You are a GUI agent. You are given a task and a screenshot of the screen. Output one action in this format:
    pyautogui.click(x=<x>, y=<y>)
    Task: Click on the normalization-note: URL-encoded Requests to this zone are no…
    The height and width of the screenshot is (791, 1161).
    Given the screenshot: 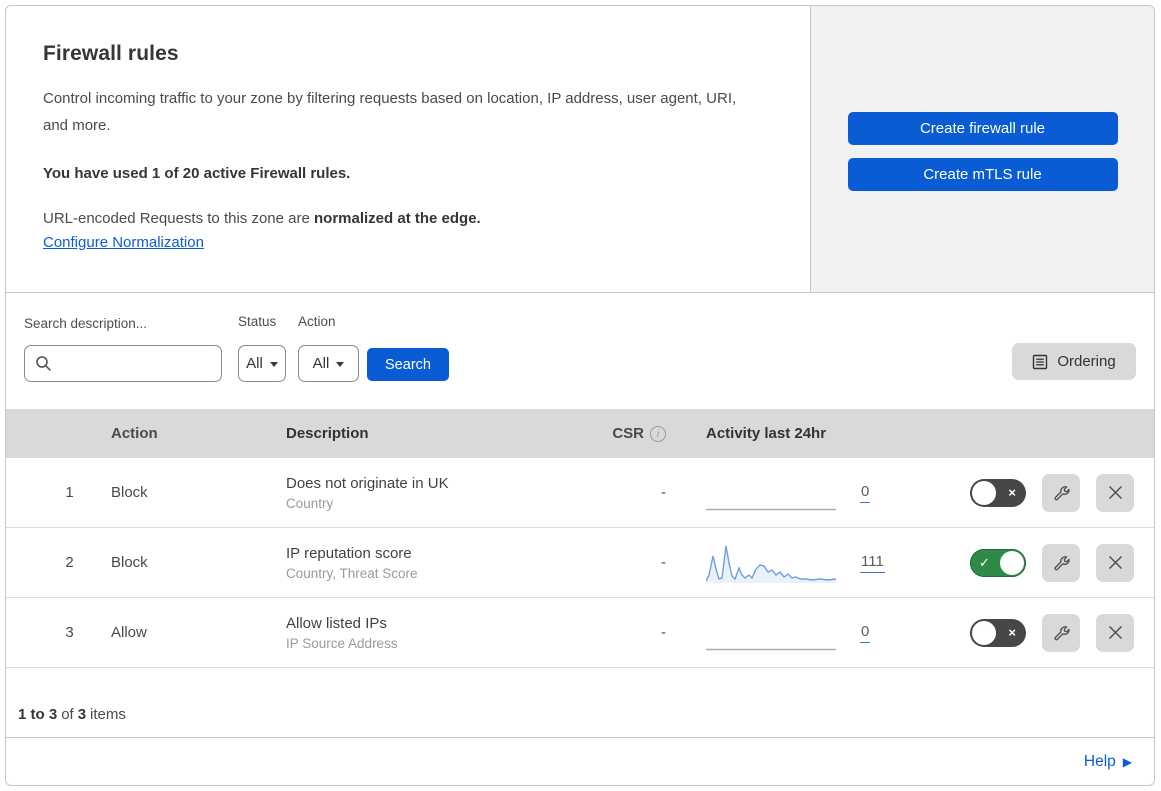 What is the action you would take?
    pyautogui.click(x=406, y=218)
    